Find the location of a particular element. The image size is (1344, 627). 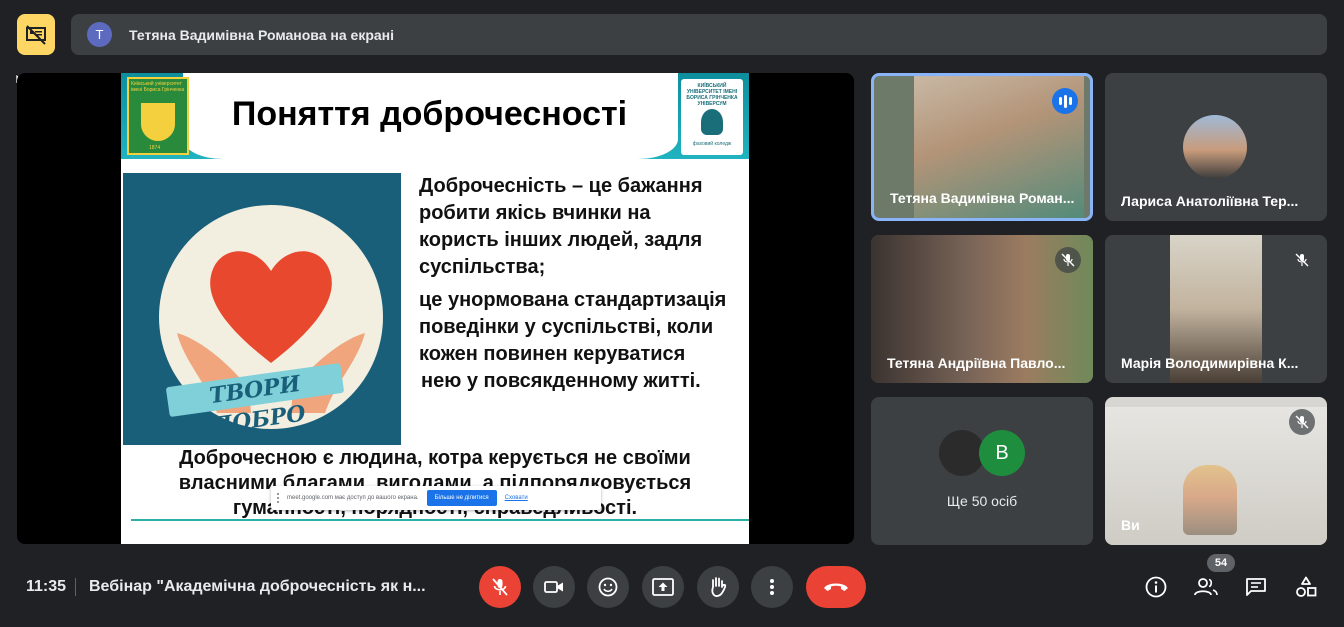

more-participants-label: Ще 50 осіб is located at coordinates (982, 501).